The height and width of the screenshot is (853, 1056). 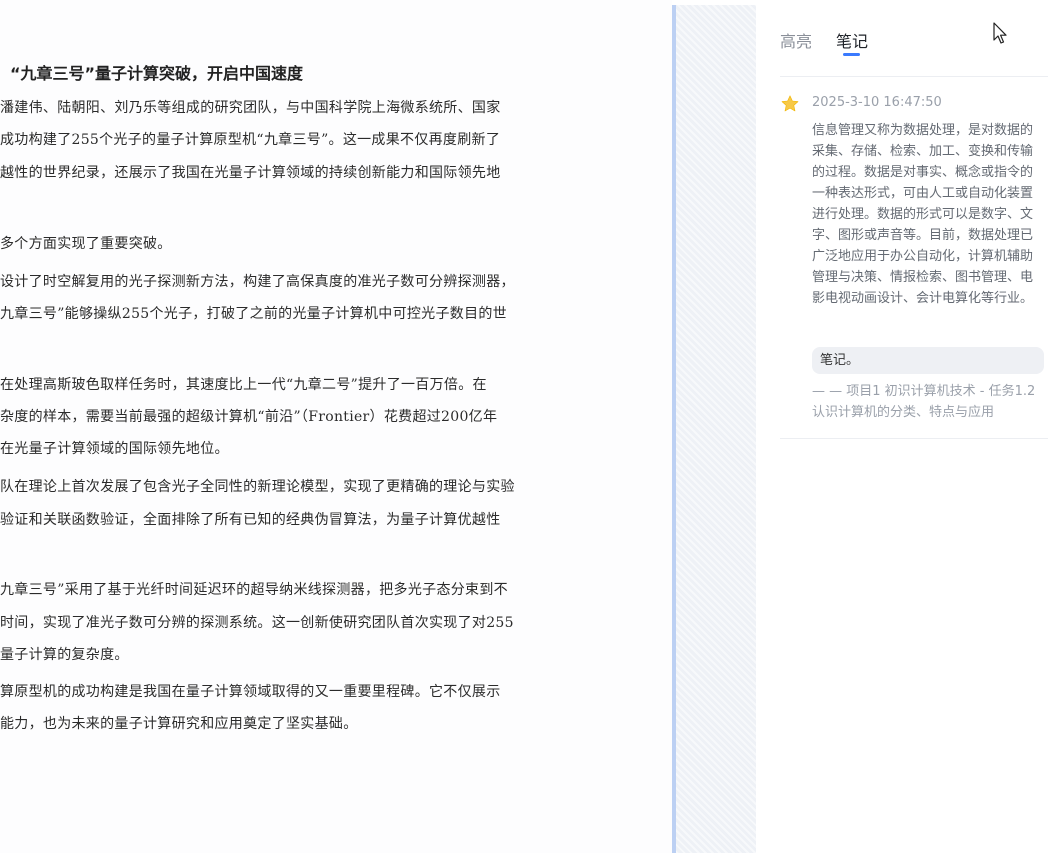 I want to click on article-line: 越性的世界纪录，还展示了我国在光量子计算领域的持续创新能力和国际领先地, so click(x=250, y=173).